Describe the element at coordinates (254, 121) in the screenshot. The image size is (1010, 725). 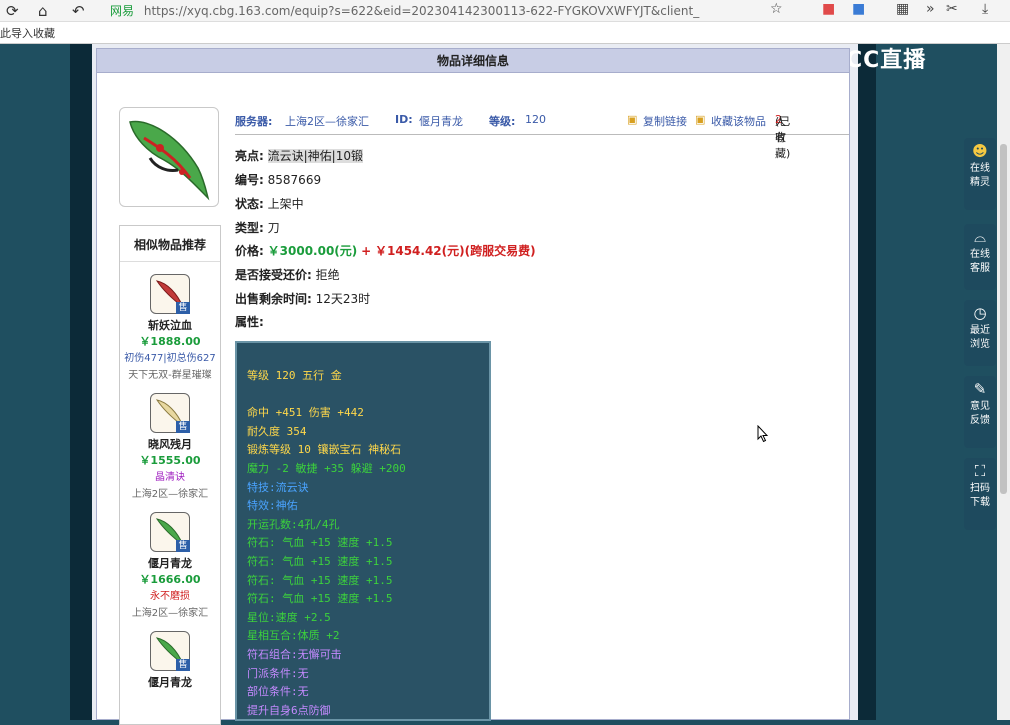
I see `server-label: 服务器:` at that location.